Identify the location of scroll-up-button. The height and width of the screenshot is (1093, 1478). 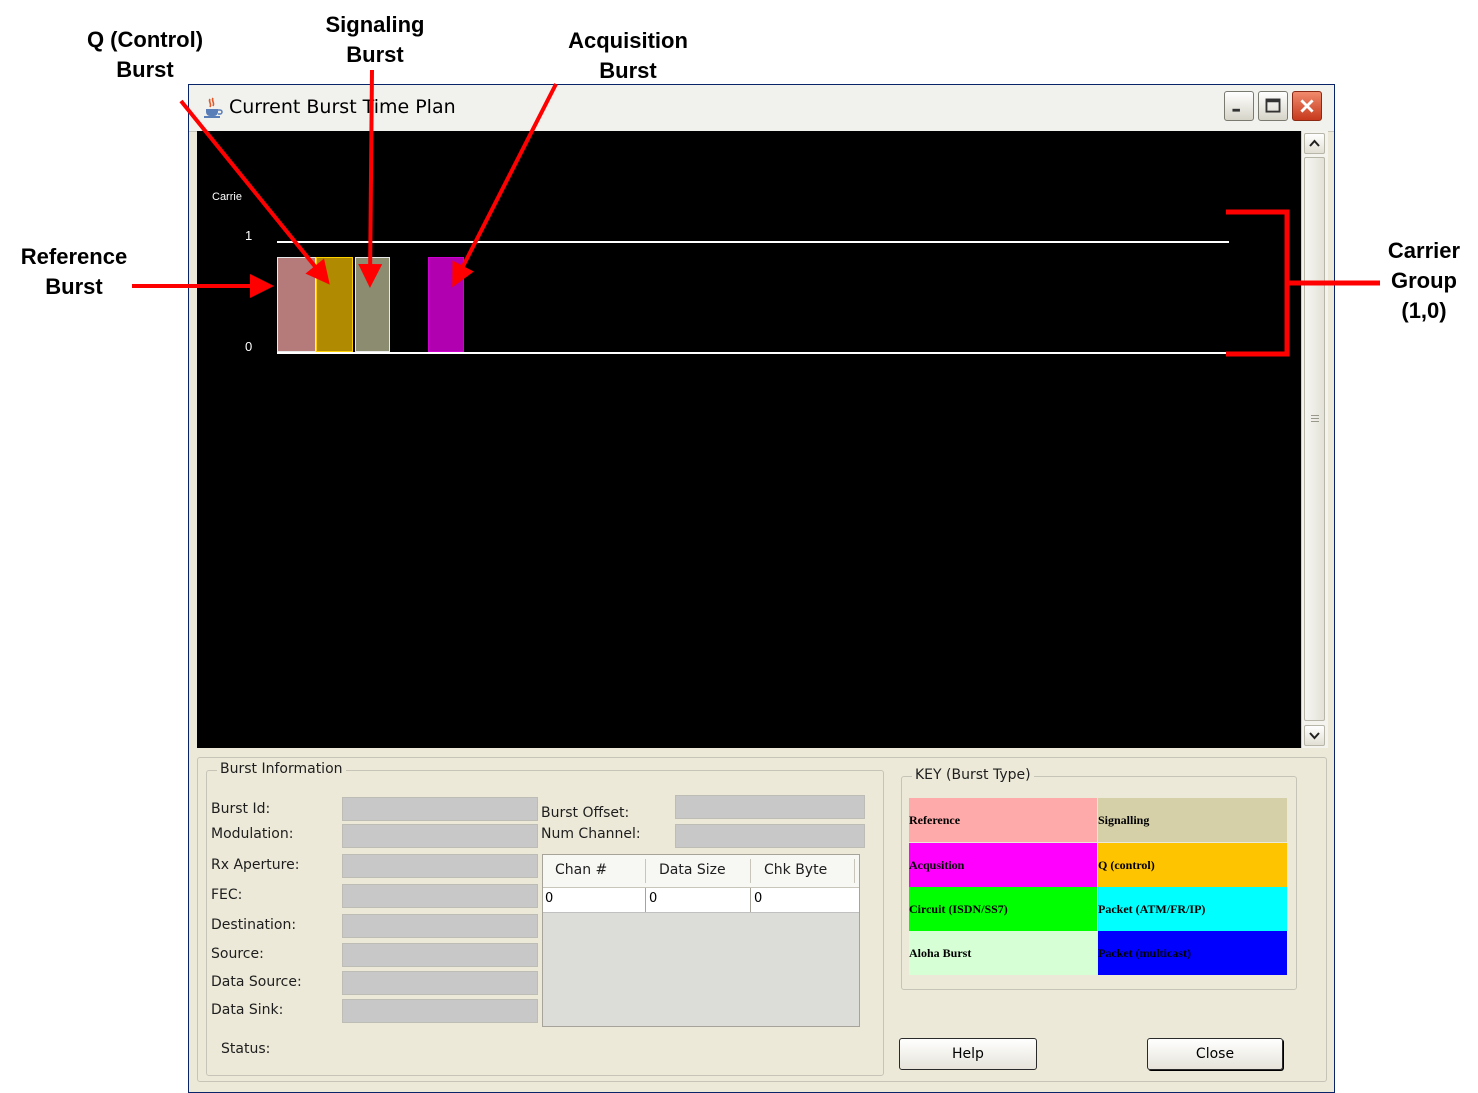
(1314, 143).